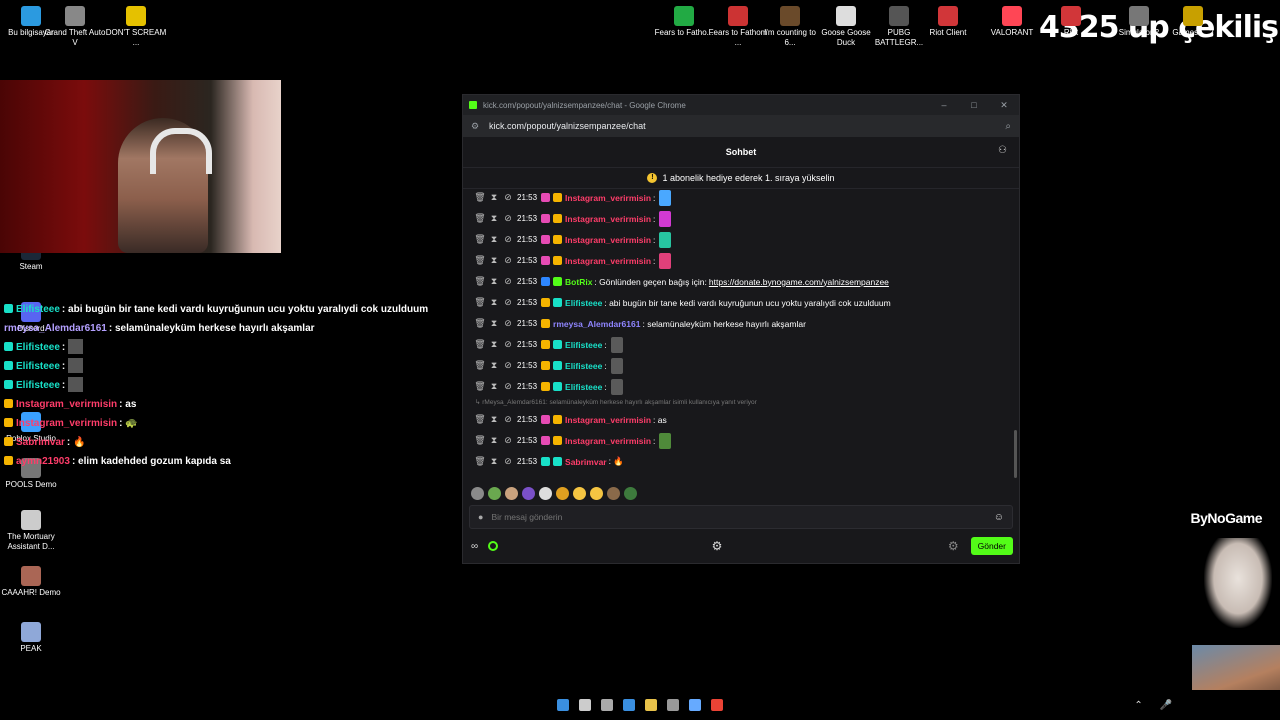 This screenshot has height=720, width=1280. I want to click on channel-points-value: ∞, so click(474, 546).